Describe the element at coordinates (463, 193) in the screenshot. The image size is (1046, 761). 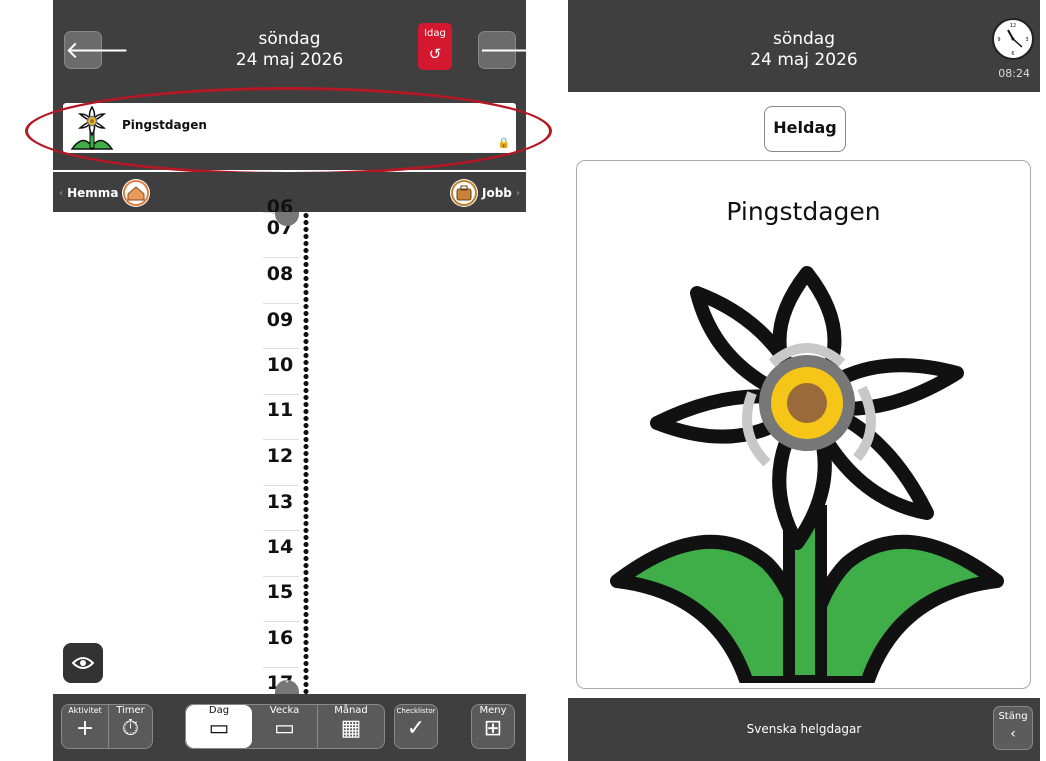
I see `briefcase-icon` at that location.